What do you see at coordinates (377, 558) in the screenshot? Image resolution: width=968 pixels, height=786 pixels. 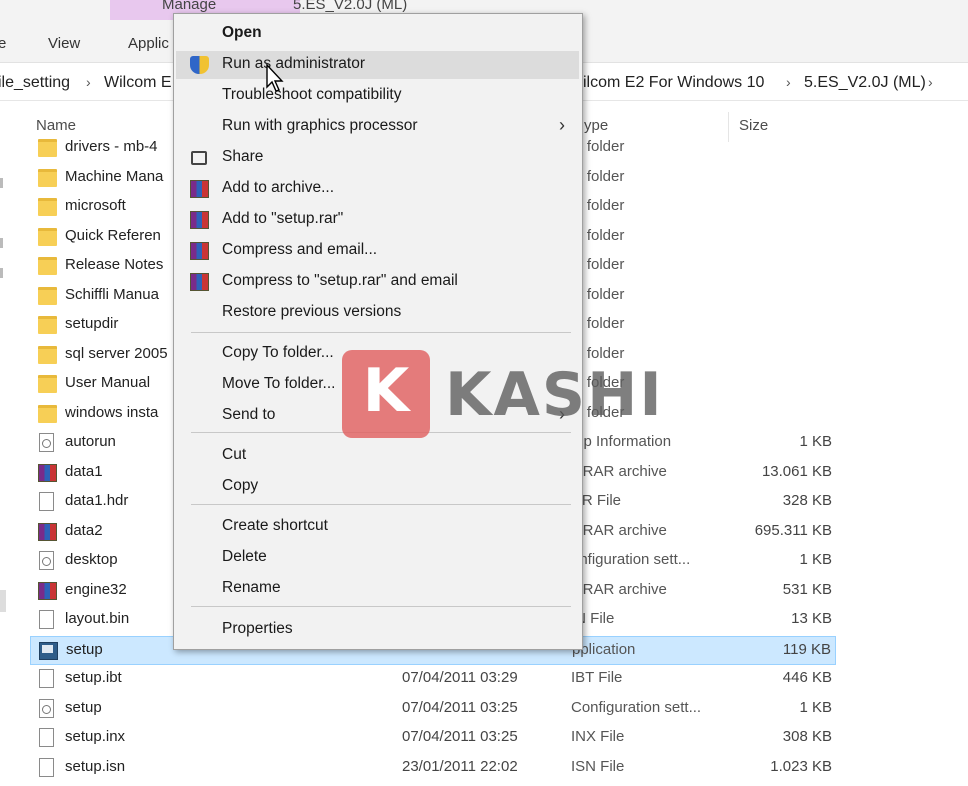 I see `menu-item-delete: Delete` at bounding box center [377, 558].